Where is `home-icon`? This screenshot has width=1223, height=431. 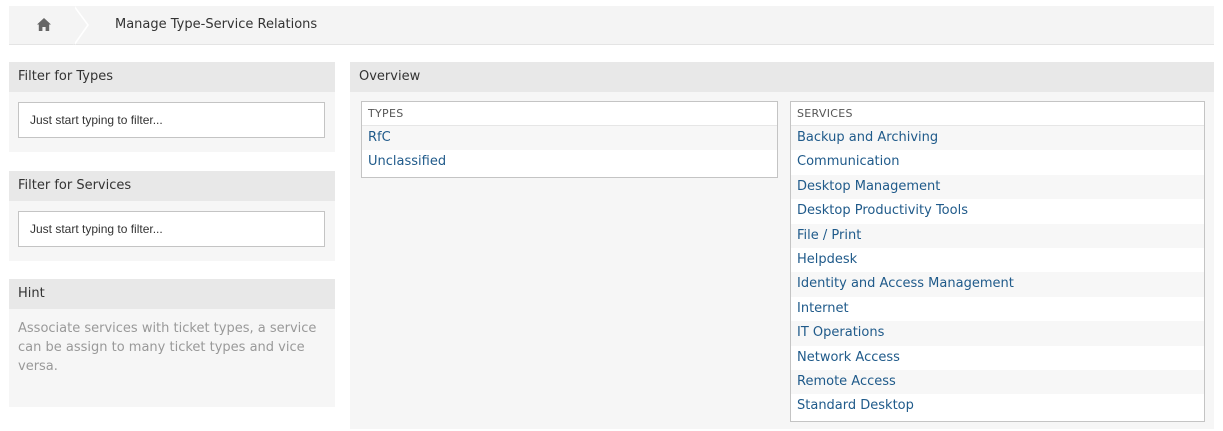 home-icon is located at coordinates (44, 24).